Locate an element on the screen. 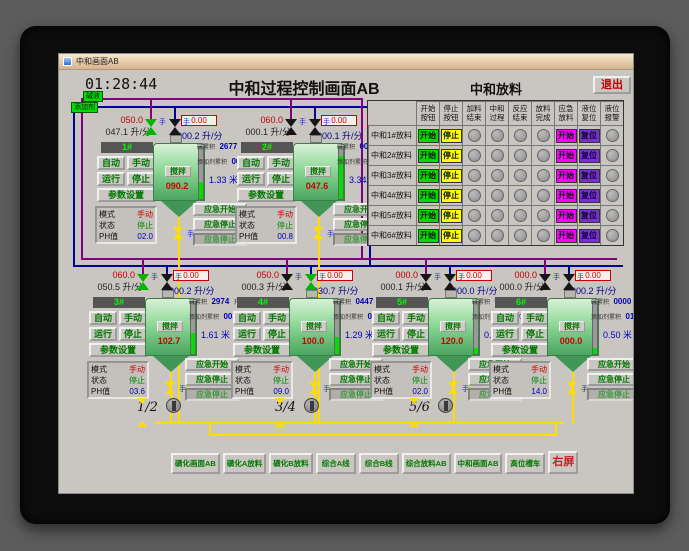 This screenshot has height=551, width=689. emergency-start-button: 应急开始 is located at coordinates (610, 364).